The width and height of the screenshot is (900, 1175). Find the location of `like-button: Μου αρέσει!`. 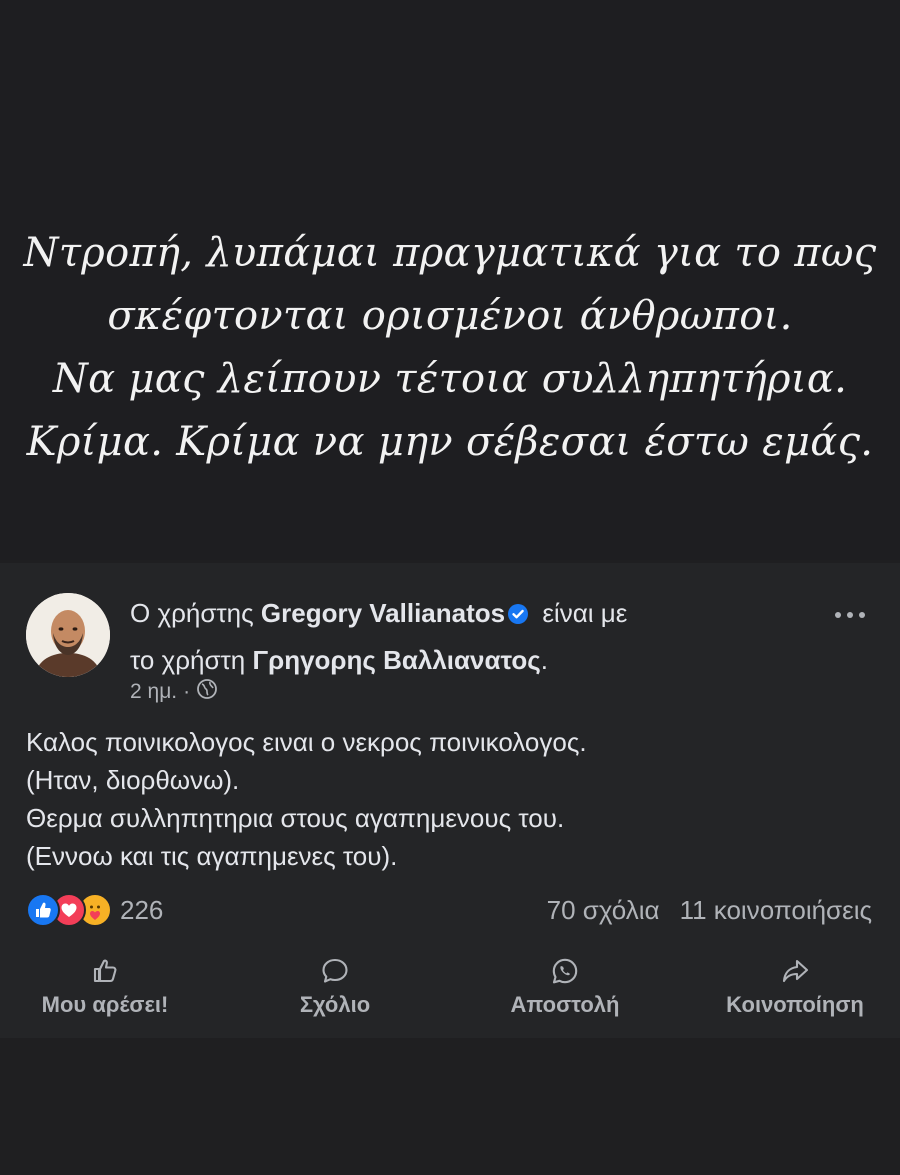

like-button: Μου αρέσει! is located at coordinates (105, 993).